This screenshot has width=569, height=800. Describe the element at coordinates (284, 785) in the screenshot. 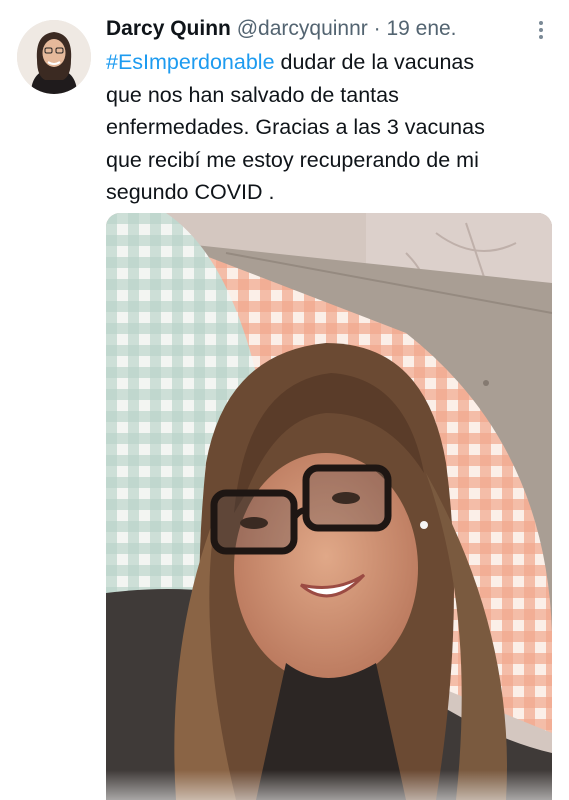

I see `bottom-fade` at that location.